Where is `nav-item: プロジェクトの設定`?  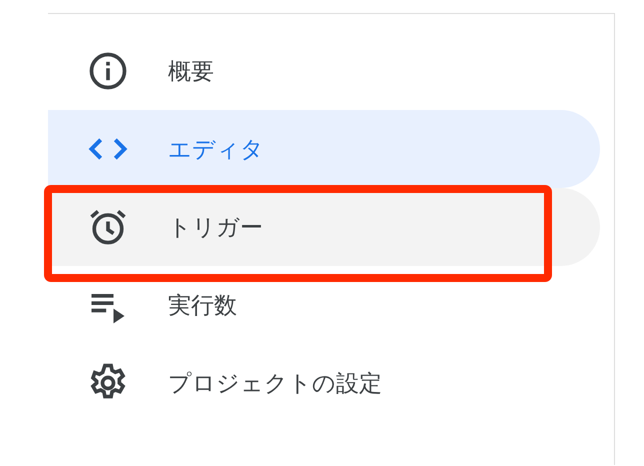
nav-item: プロジェクトの設定 is located at coordinates (324, 383).